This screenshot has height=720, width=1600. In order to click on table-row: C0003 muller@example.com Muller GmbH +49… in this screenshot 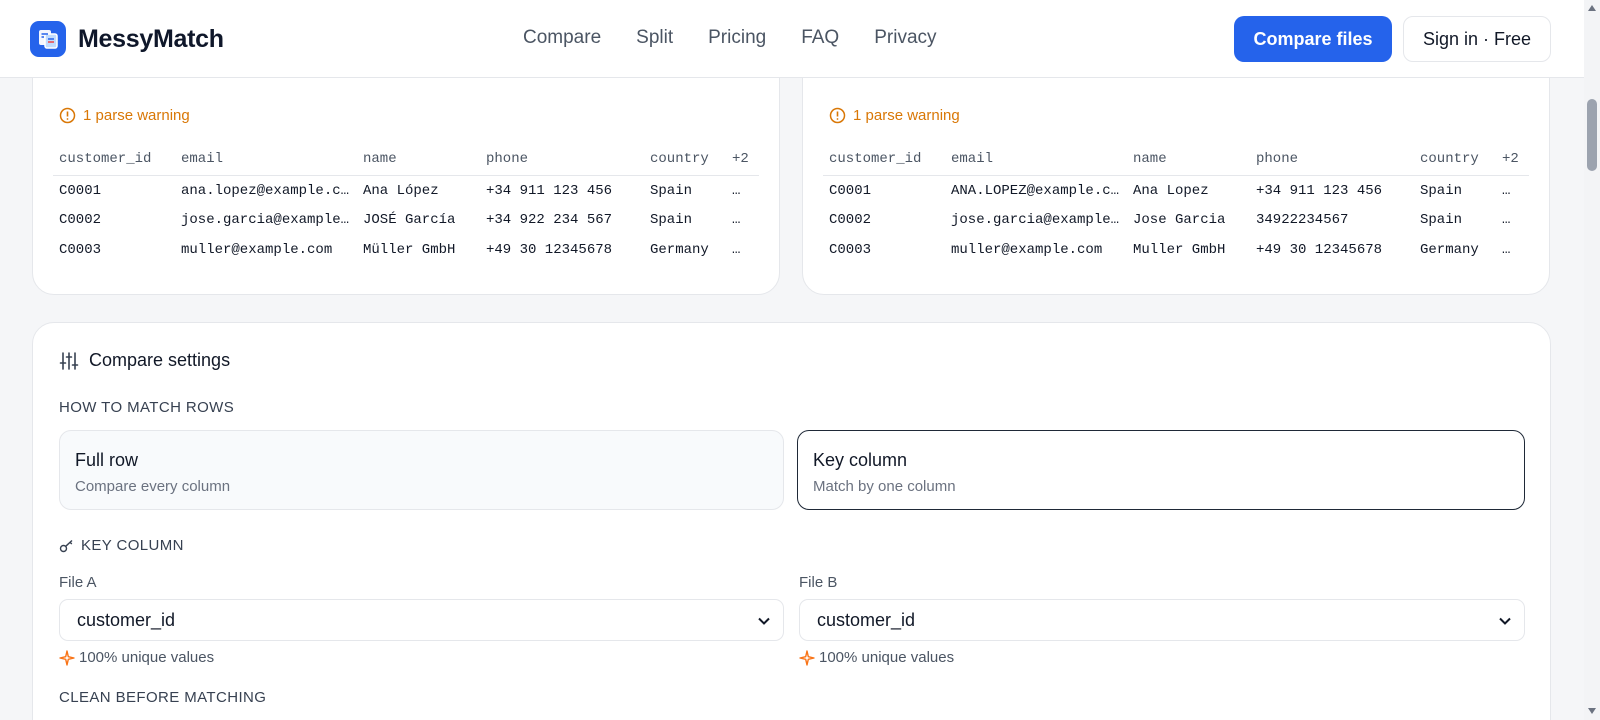, I will do `click(1176, 250)`.